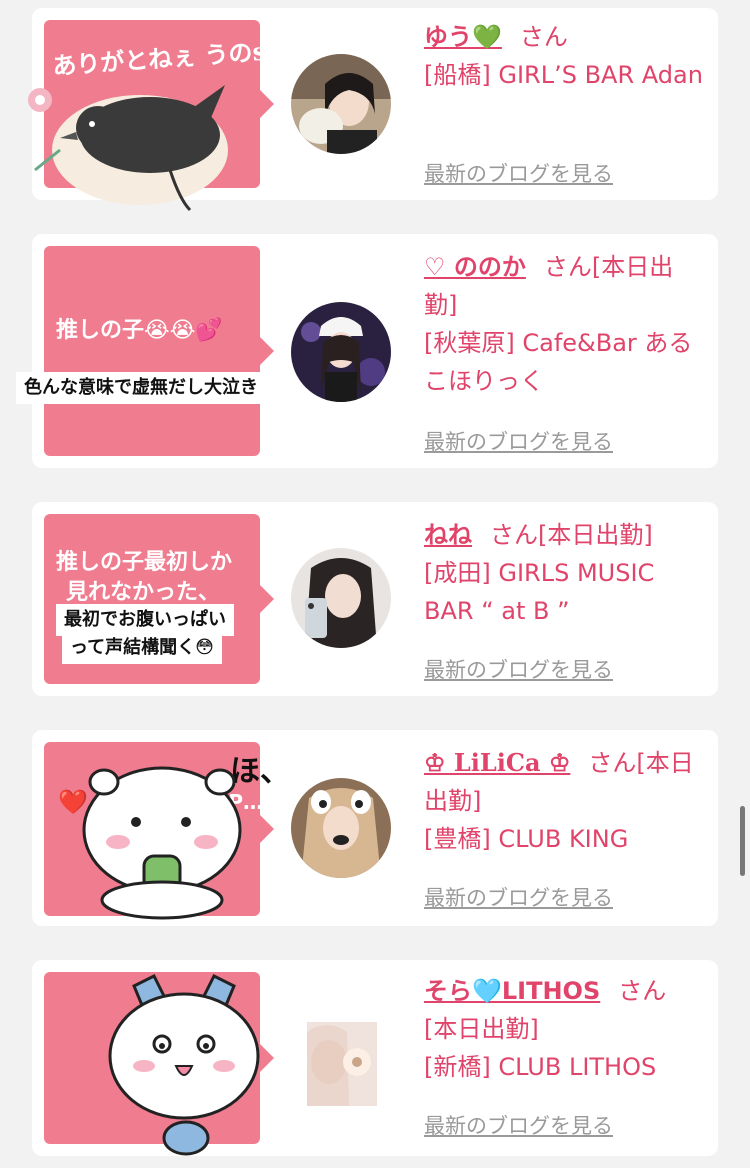  I want to click on cast-info: そら🩵LITHOS さん [本日出勤] [新橋] CLUB LITHOS, so click(564, 1029).